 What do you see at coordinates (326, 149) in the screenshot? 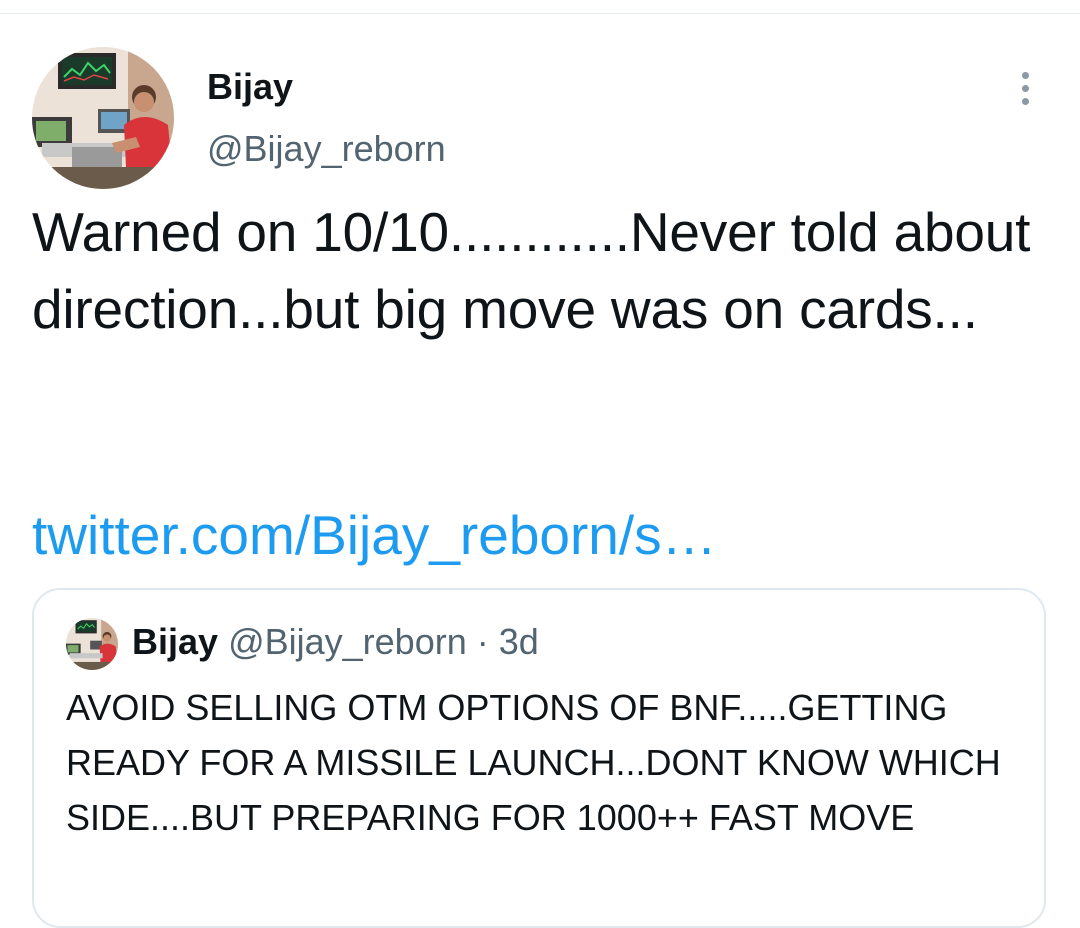
I see `author-handle: @Bijay_reborn` at bounding box center [326, 149].